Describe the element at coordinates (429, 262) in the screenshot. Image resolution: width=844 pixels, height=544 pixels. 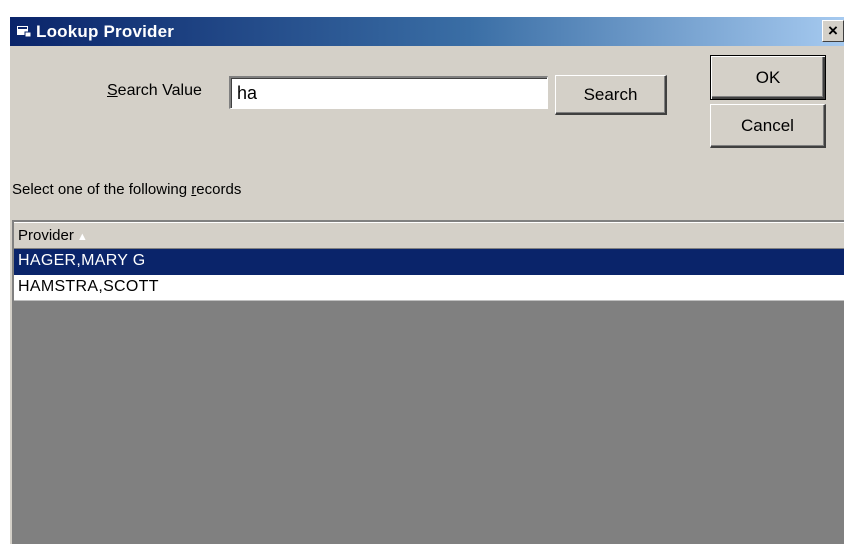
I see `table-row-selected: HAGER,MARY G` at that location.